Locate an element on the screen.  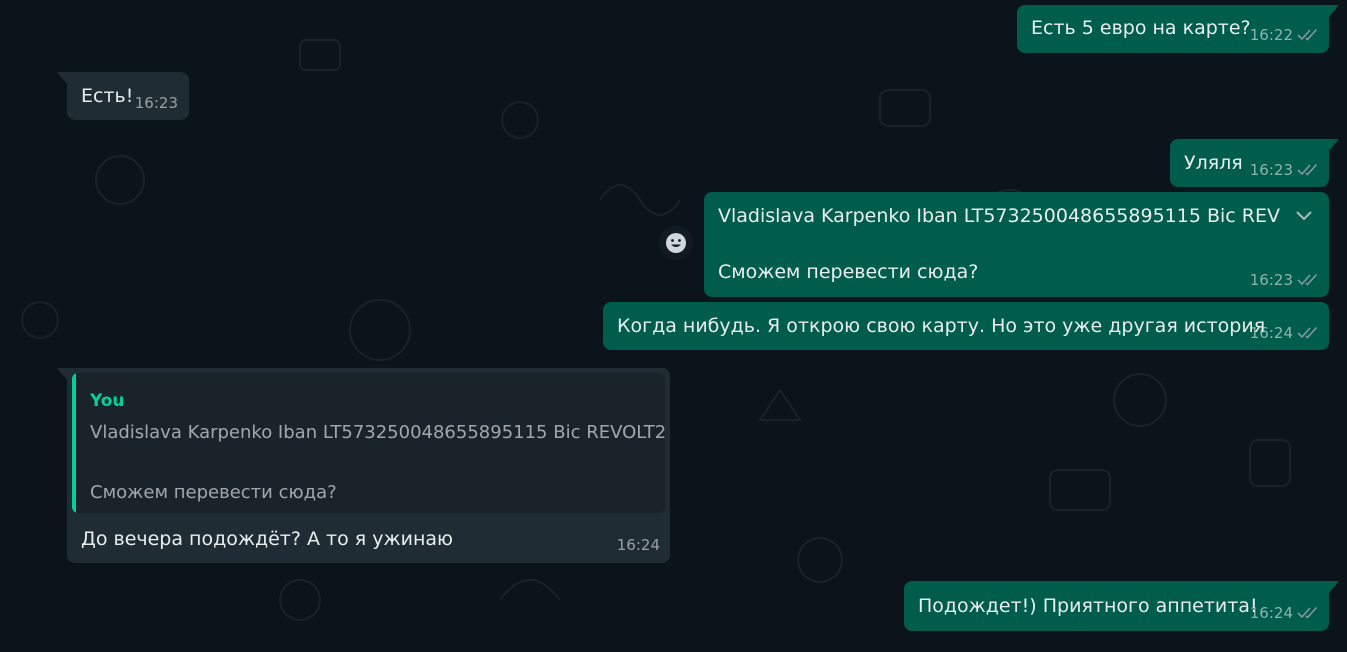
message-time: 16:22 is located at coordinates (1271, 35).